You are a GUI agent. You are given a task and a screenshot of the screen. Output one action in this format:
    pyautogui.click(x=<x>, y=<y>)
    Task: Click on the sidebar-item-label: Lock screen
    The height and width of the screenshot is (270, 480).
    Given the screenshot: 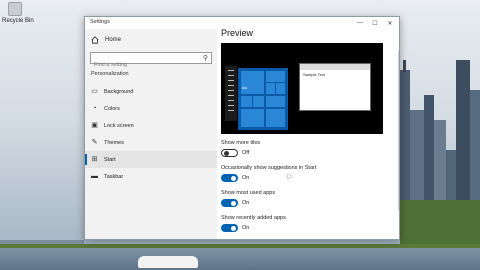 What is the action you would take?
    pyautogui.click(x=119, y=125)
    